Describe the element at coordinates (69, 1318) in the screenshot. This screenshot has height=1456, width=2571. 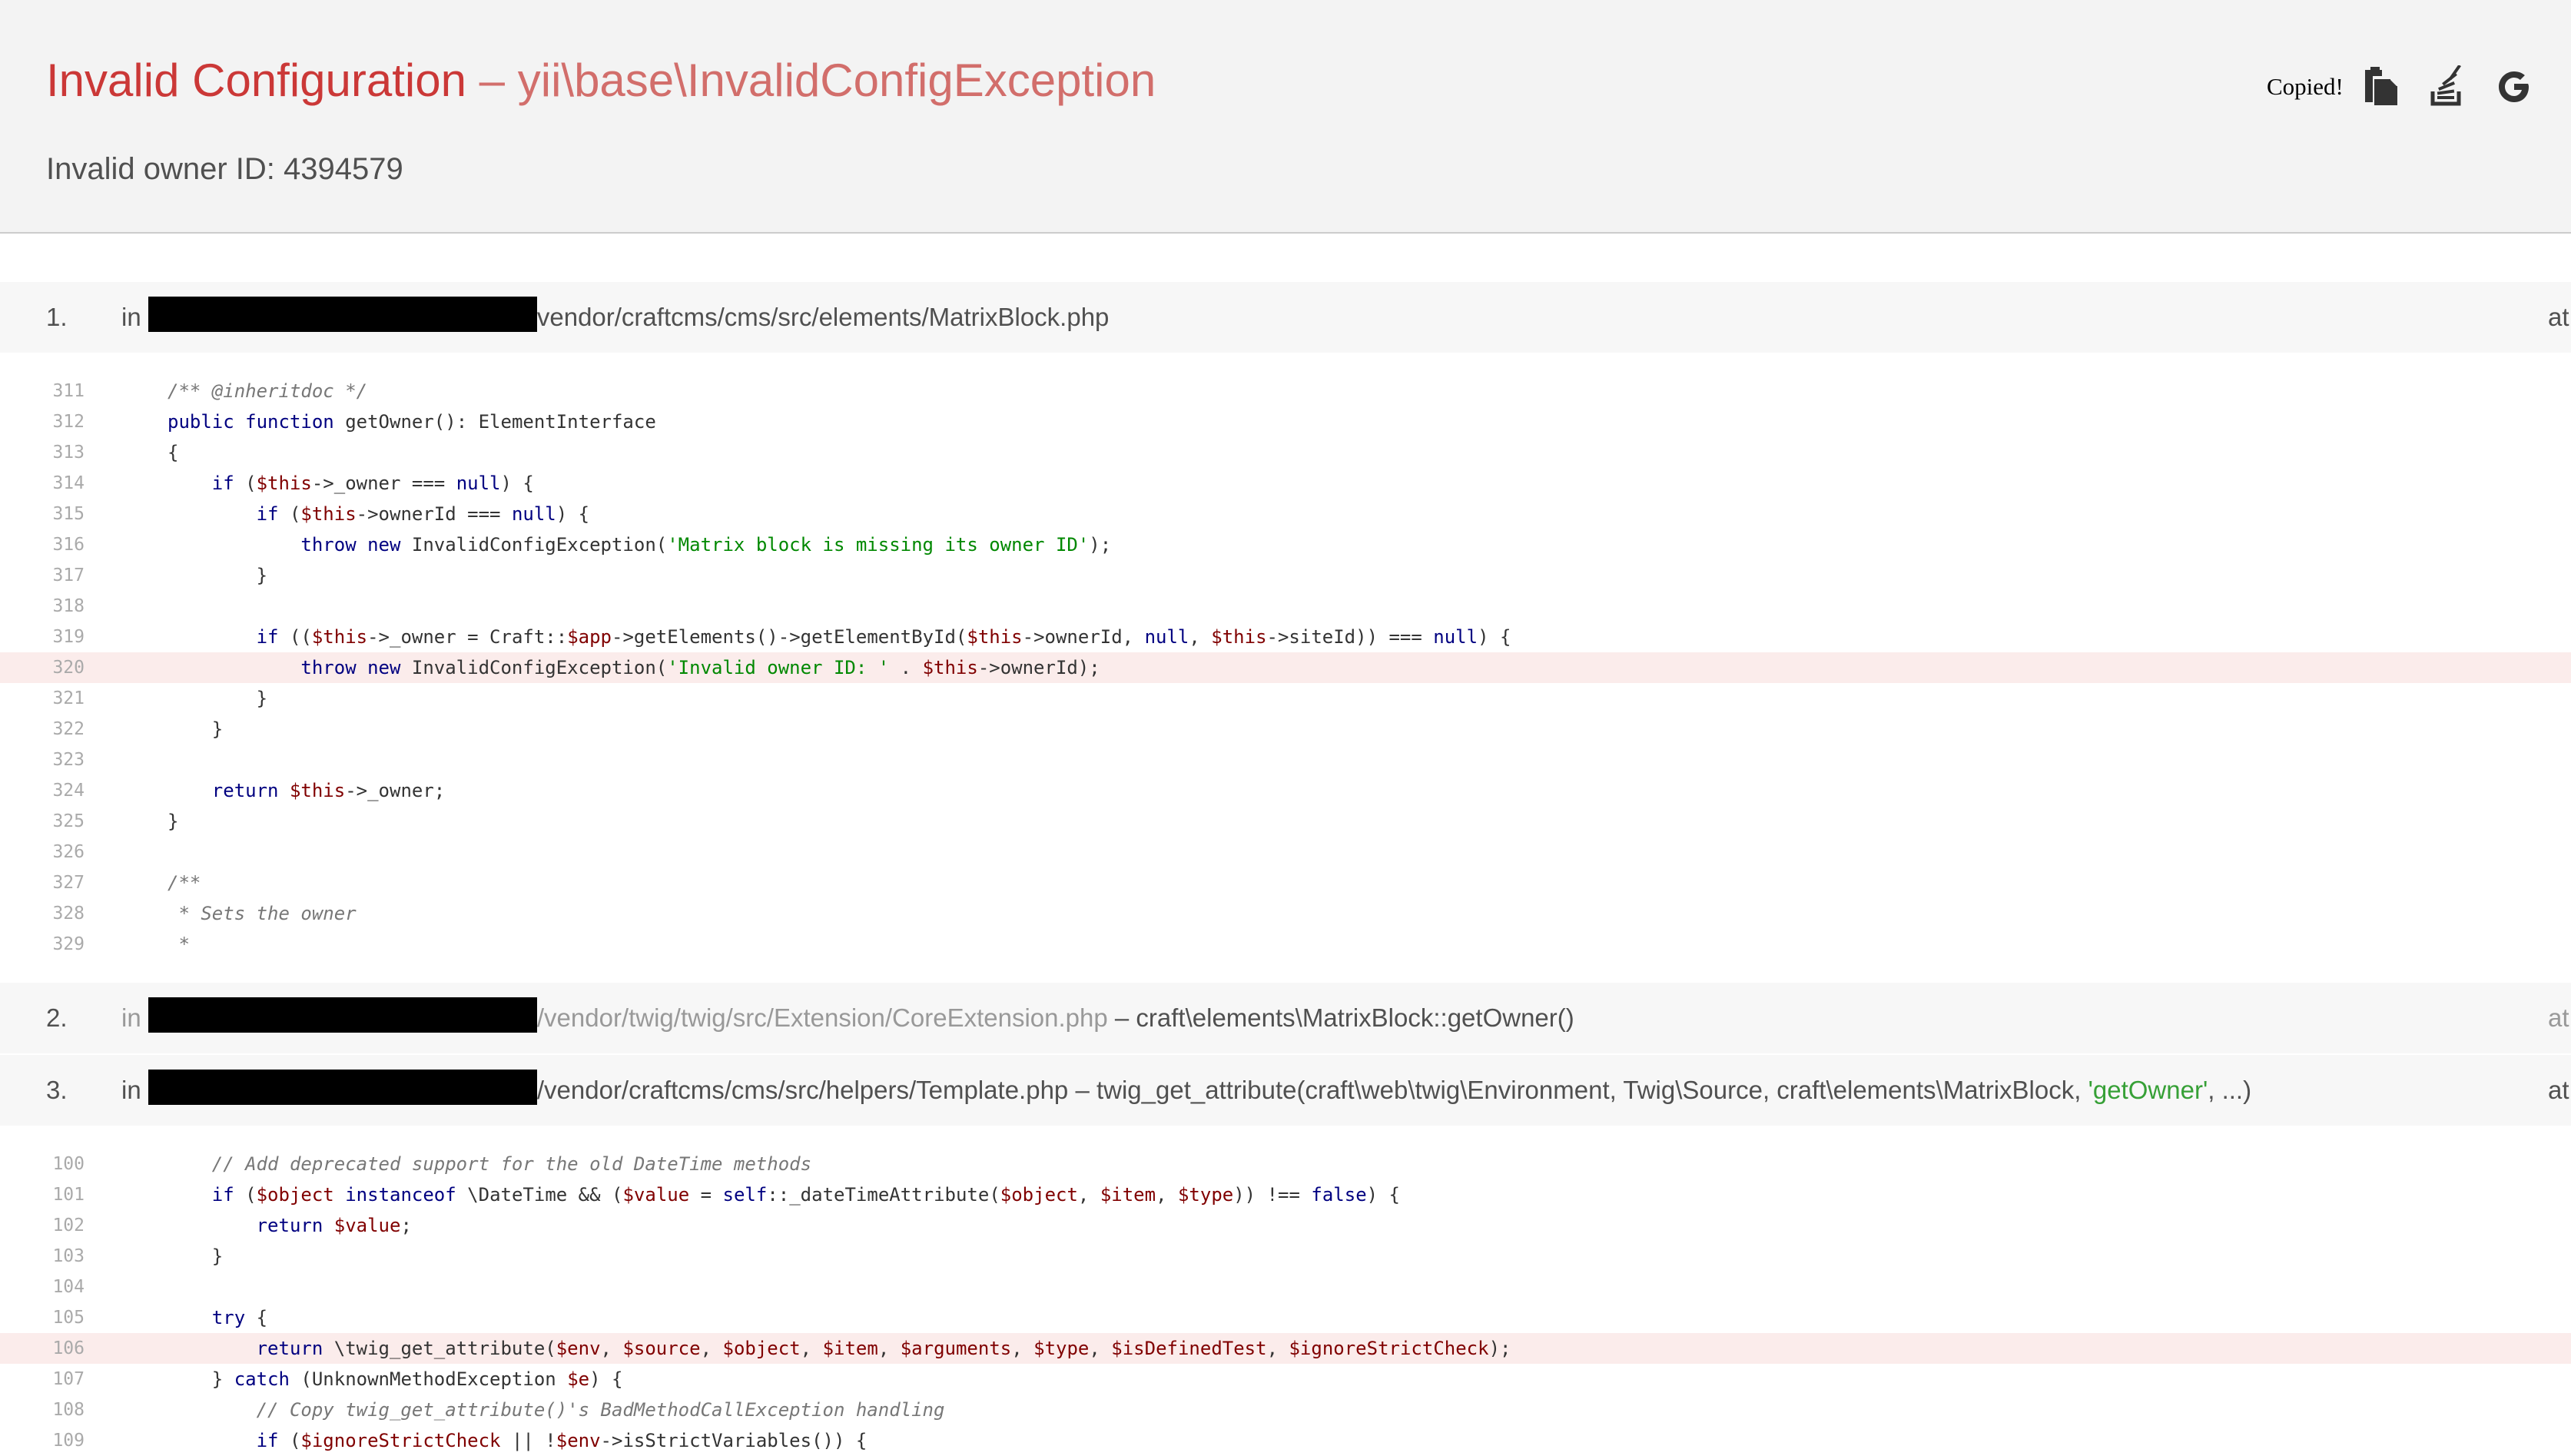
I see `line-number: 105` at that location.